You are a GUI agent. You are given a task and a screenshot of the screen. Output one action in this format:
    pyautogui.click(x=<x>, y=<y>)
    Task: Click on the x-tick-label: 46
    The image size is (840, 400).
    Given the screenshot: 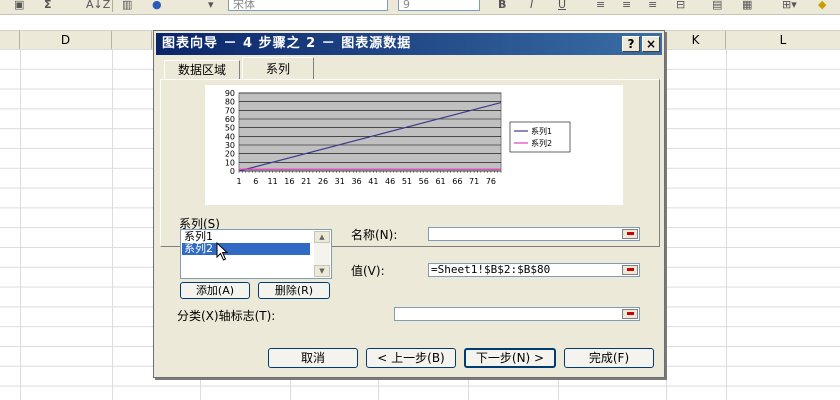 What is the action you would take?
    pyautogui.click(x=390, y=181)
    